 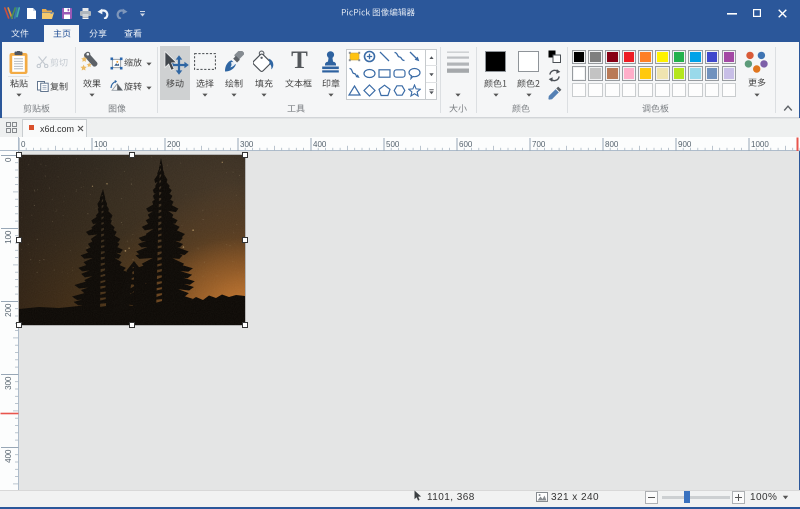 I want to click on svg-text: 0, so click(x=8, y=159).